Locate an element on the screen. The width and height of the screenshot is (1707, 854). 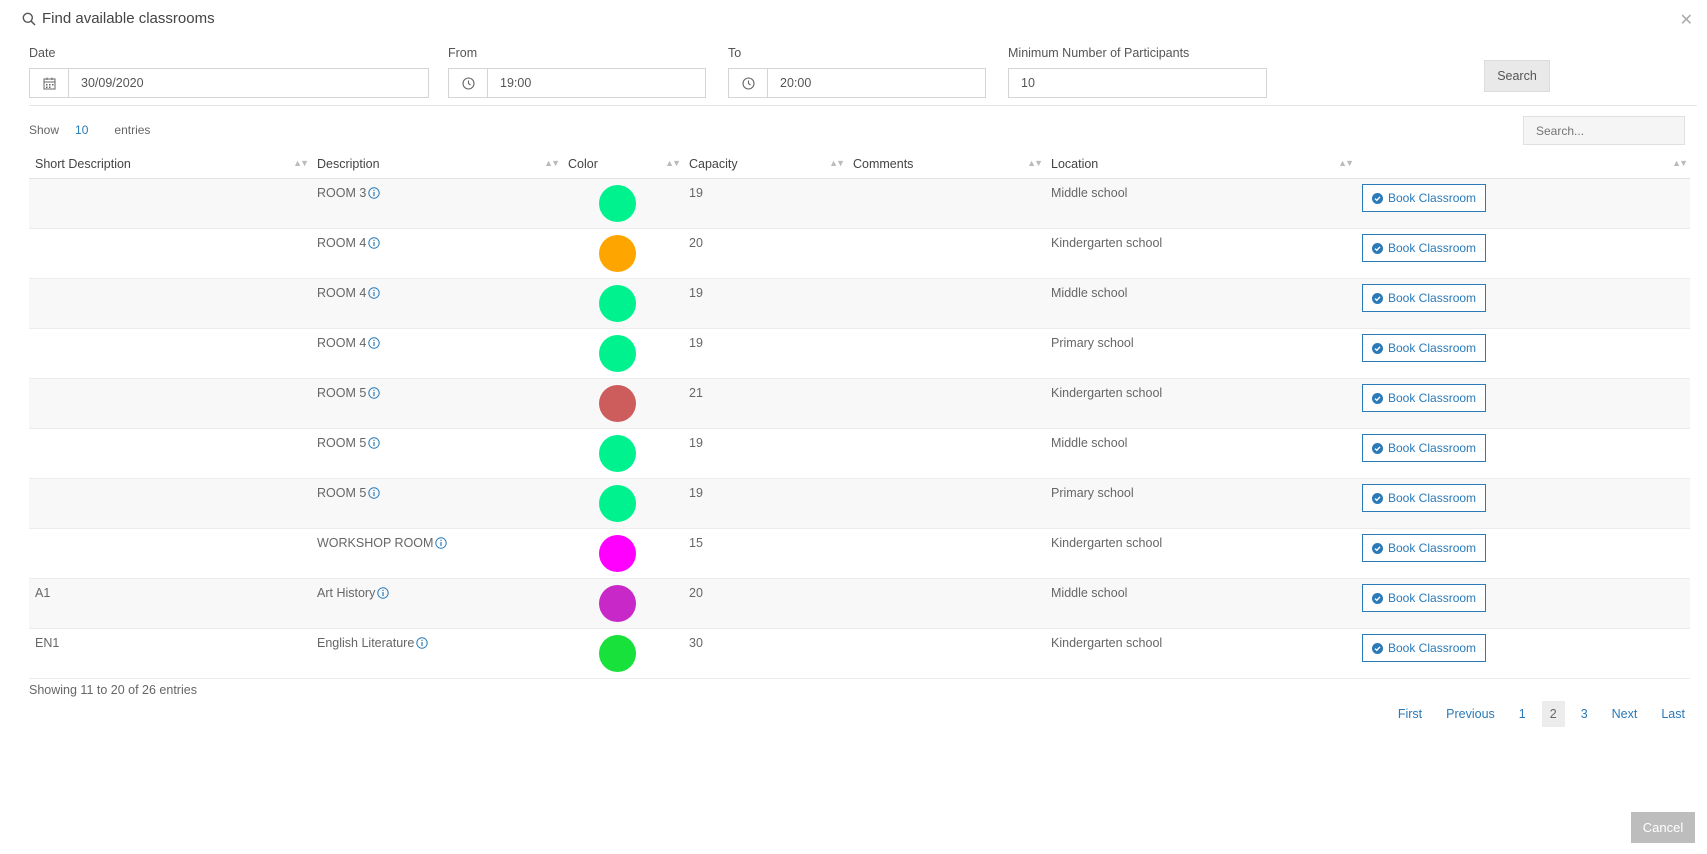
participants-field is located at coordinates (1137, 83).